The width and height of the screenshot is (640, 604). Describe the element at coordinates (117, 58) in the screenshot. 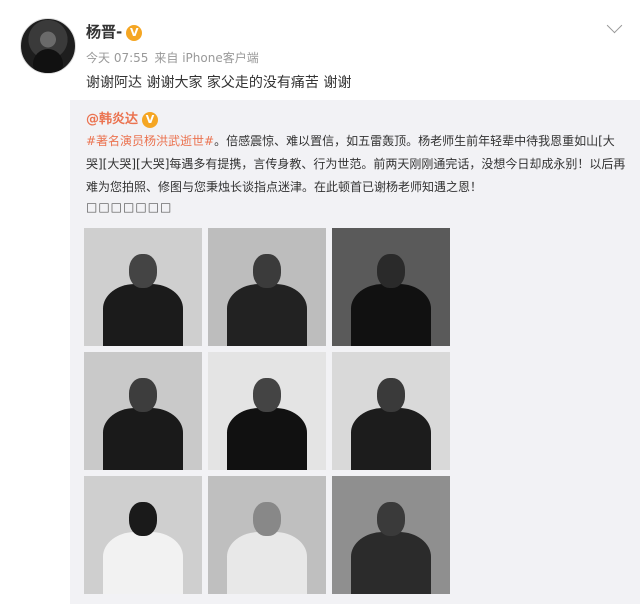

I see `post-time: 今天 07:55` at that location.